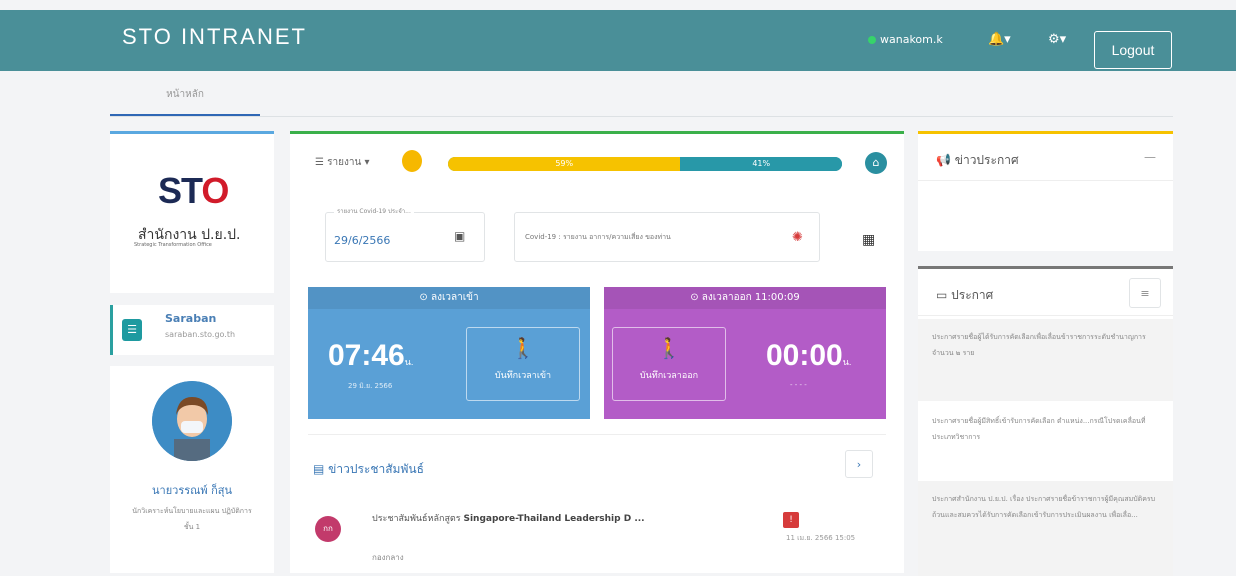  Describe the element at coordinates (412, 161) in the screenshot. I see `clock-icon` at that location.